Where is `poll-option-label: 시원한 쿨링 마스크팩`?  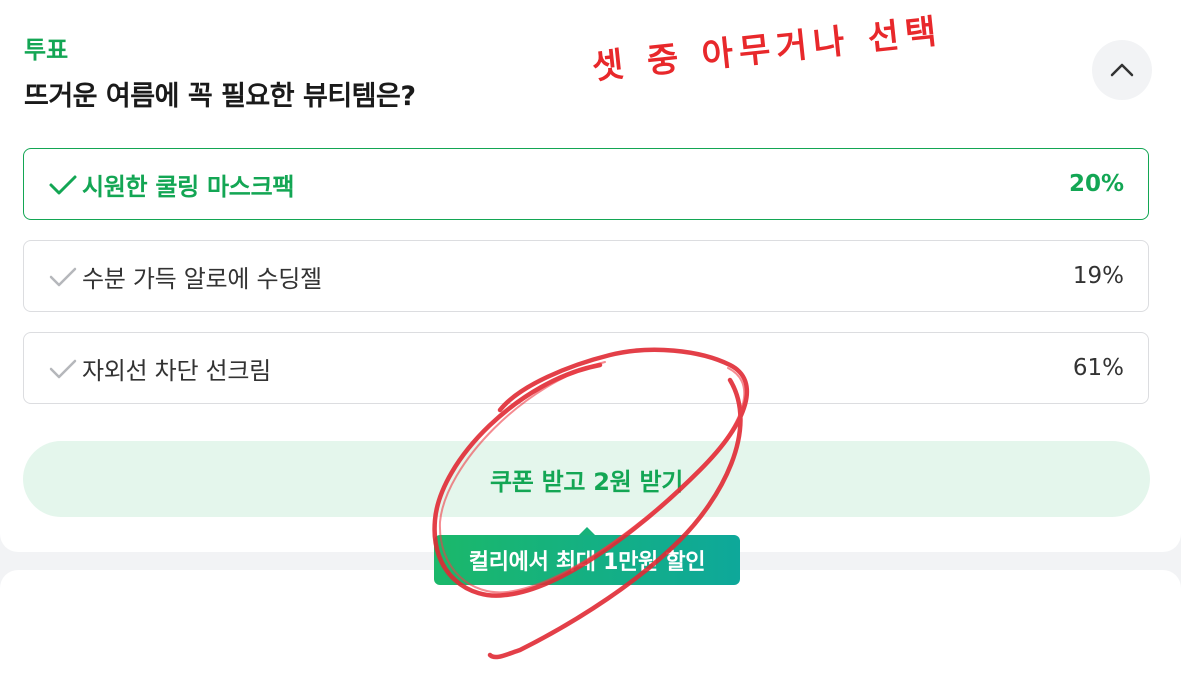 poll-option-label: 시원한 쿨링 마스크팩 is located at coordinates (188, 186).